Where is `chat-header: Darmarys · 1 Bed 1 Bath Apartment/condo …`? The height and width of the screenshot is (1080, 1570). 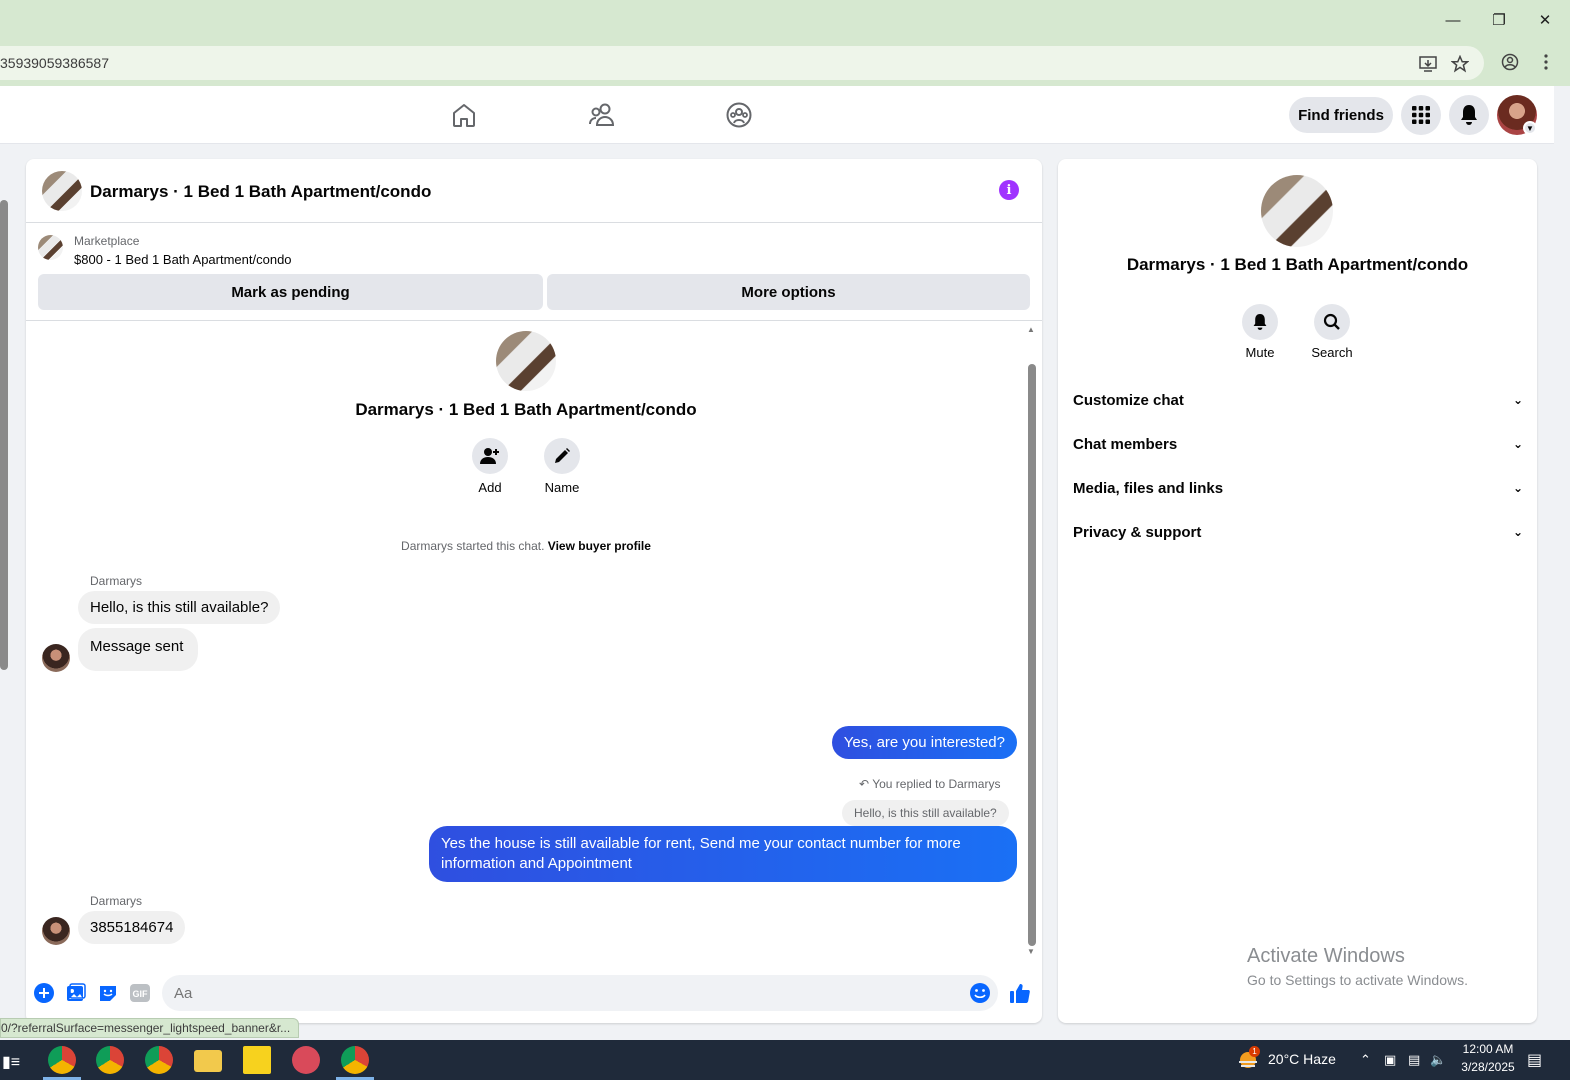 chat-header: Darmarys · 1 Bed 1 Bath Apartment/condo … is located at coordinates (534, 191).